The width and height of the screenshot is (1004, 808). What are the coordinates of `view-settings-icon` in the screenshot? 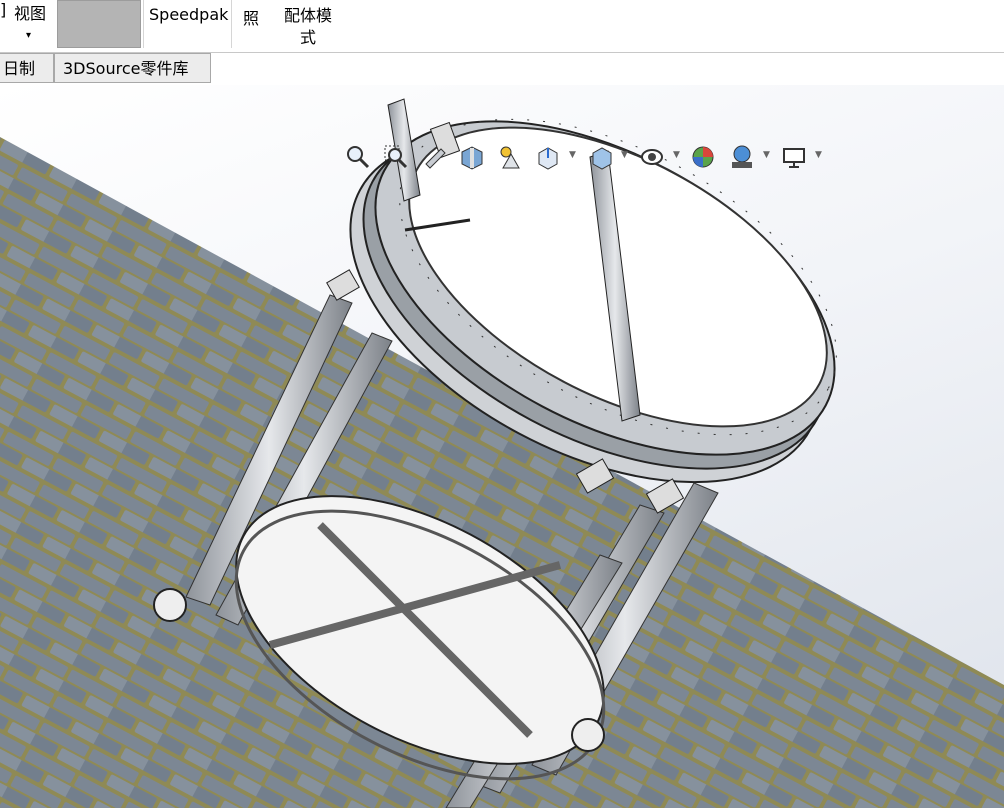 It's located at (794, 158).